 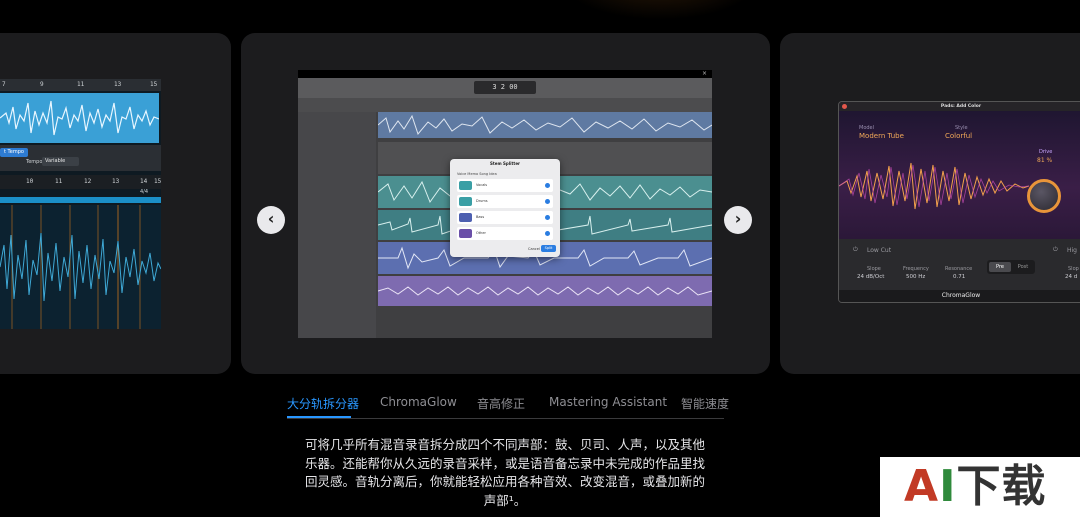 I want to click on timeline-ruler: 7 9 11 13 15, so click(x=80, y=85).